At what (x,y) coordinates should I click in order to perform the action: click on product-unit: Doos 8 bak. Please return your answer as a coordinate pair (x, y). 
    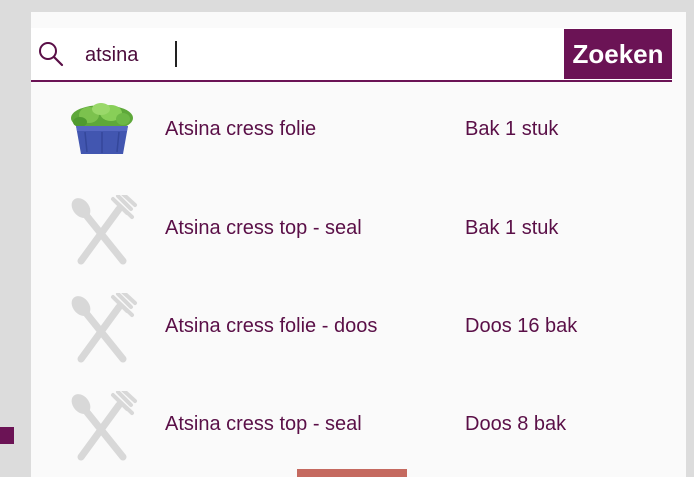
    Looking at the image, I should click on (516, 424).